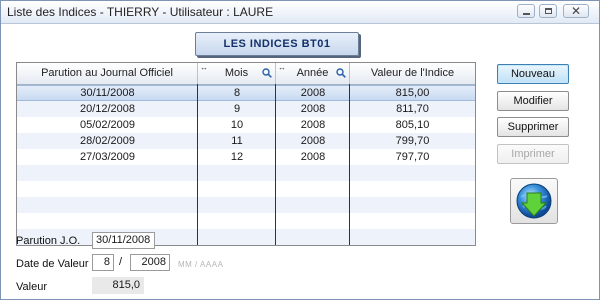  Describe the element at coordinates (533, 154) in the screenshot. I see `imprimer-button: Imprimer` at that location.